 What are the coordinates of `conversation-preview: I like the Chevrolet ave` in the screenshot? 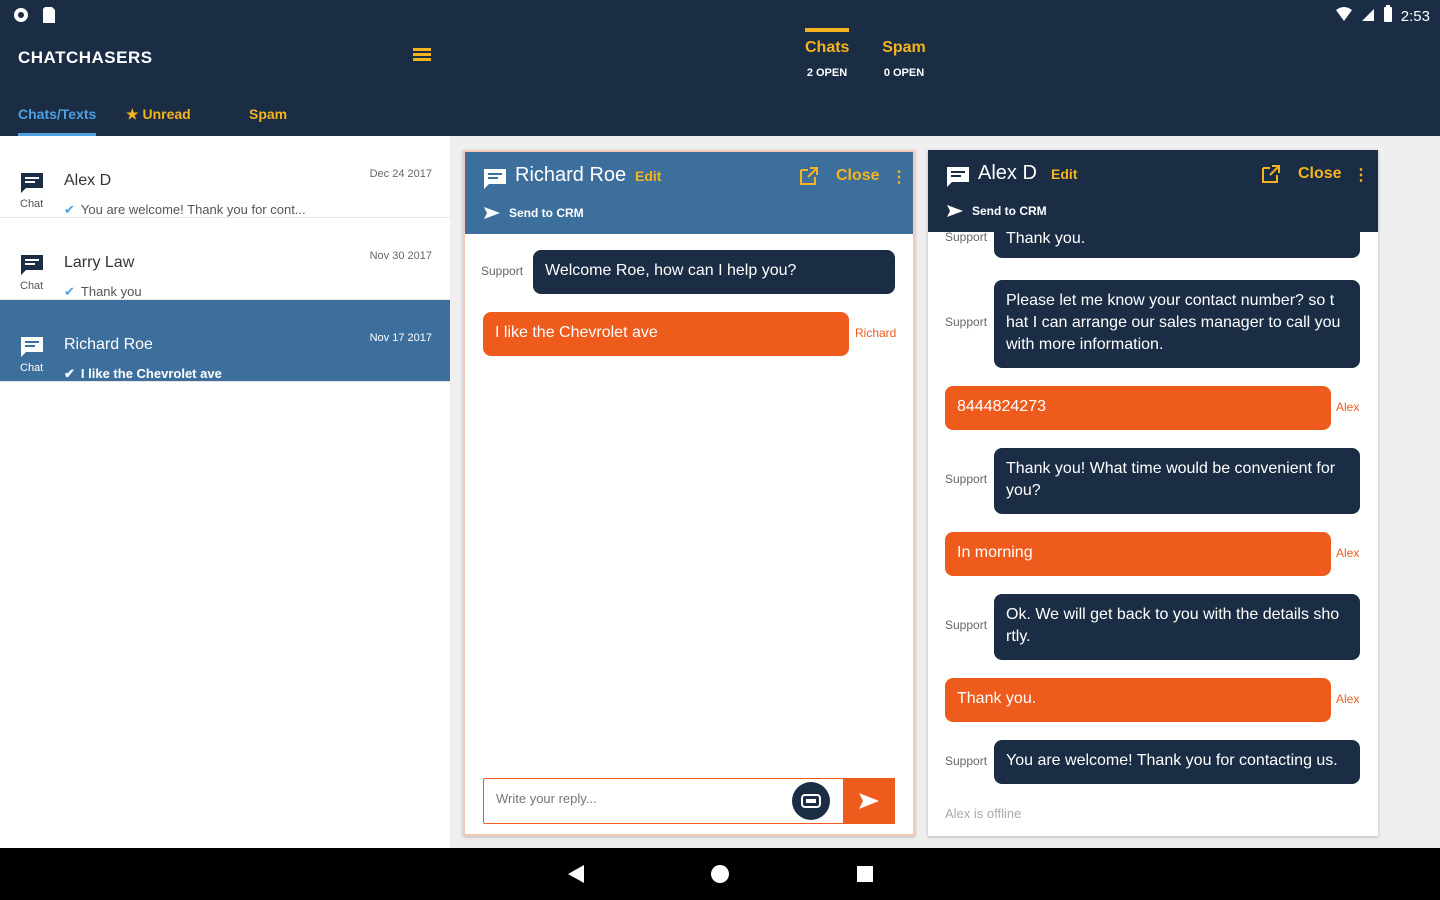 It's located at (151, 373).